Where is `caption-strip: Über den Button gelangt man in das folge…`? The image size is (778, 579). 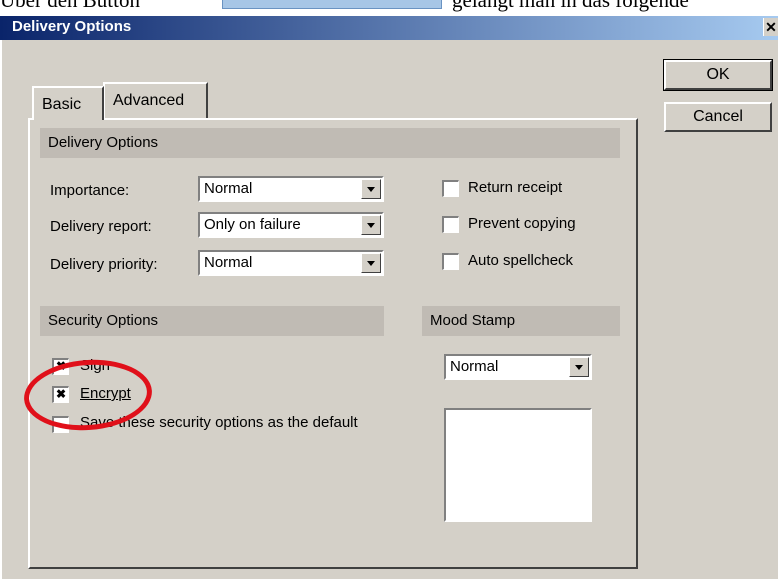
caption-strip: Über den Button gelangt man in das folge… is located at coordinates (389, 8).